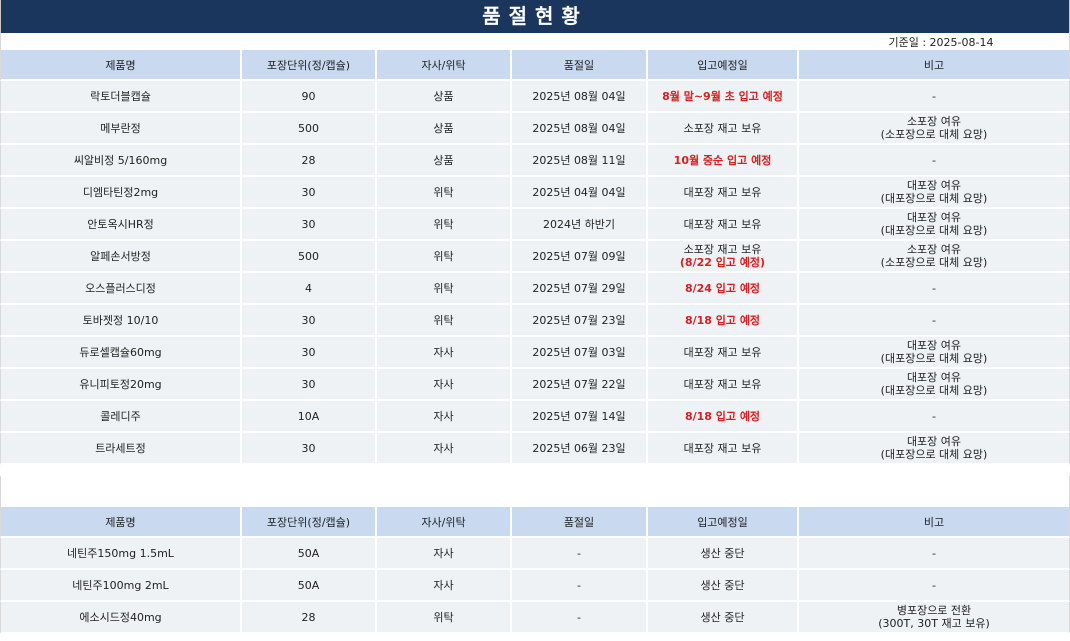  I want to click on expected-arrival-line: 8/24 입고 예정, so click(722, 288).